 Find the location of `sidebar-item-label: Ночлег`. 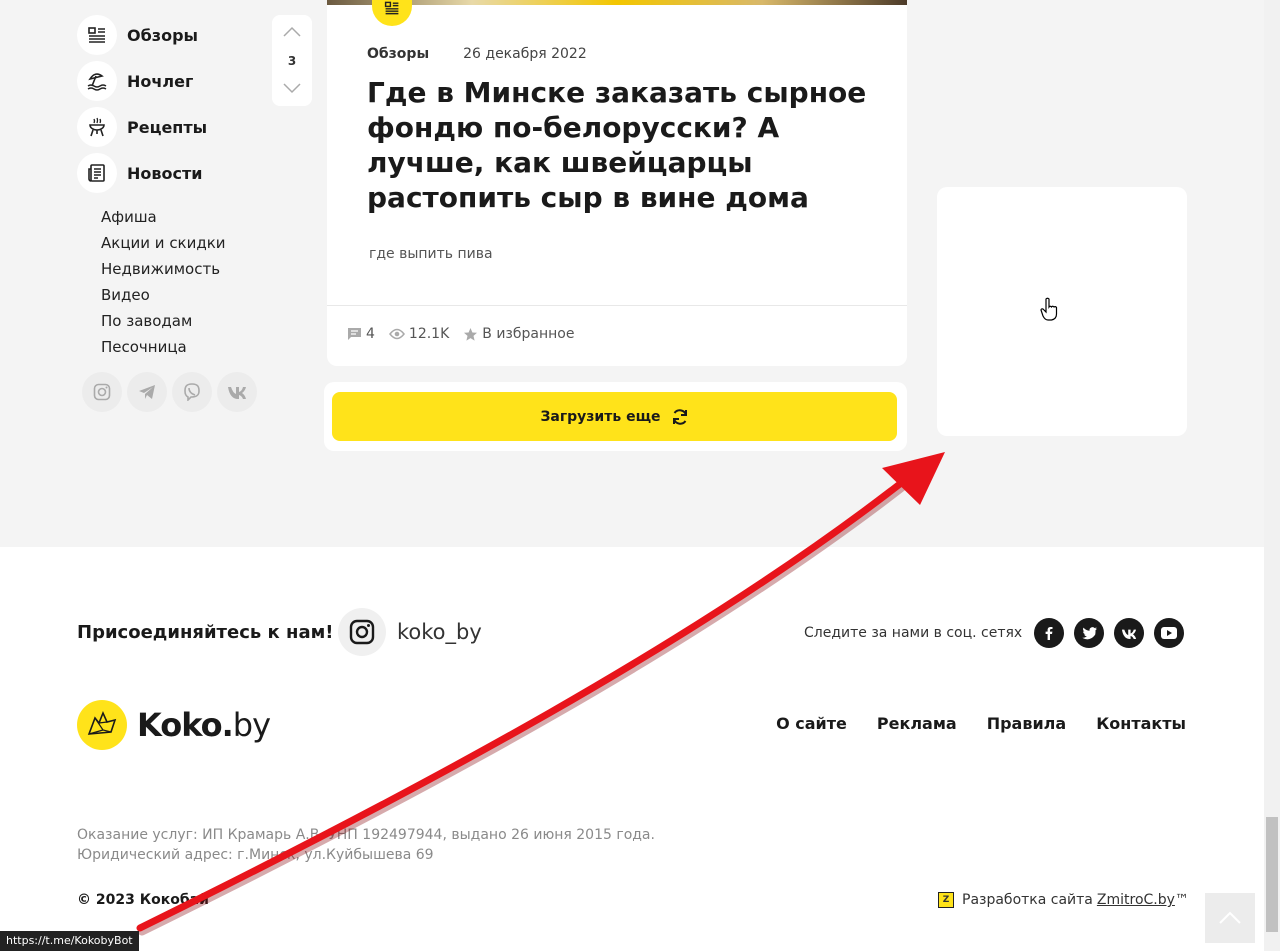

sidebar-item-label: Ночлег is located at coordinates (160, 81).